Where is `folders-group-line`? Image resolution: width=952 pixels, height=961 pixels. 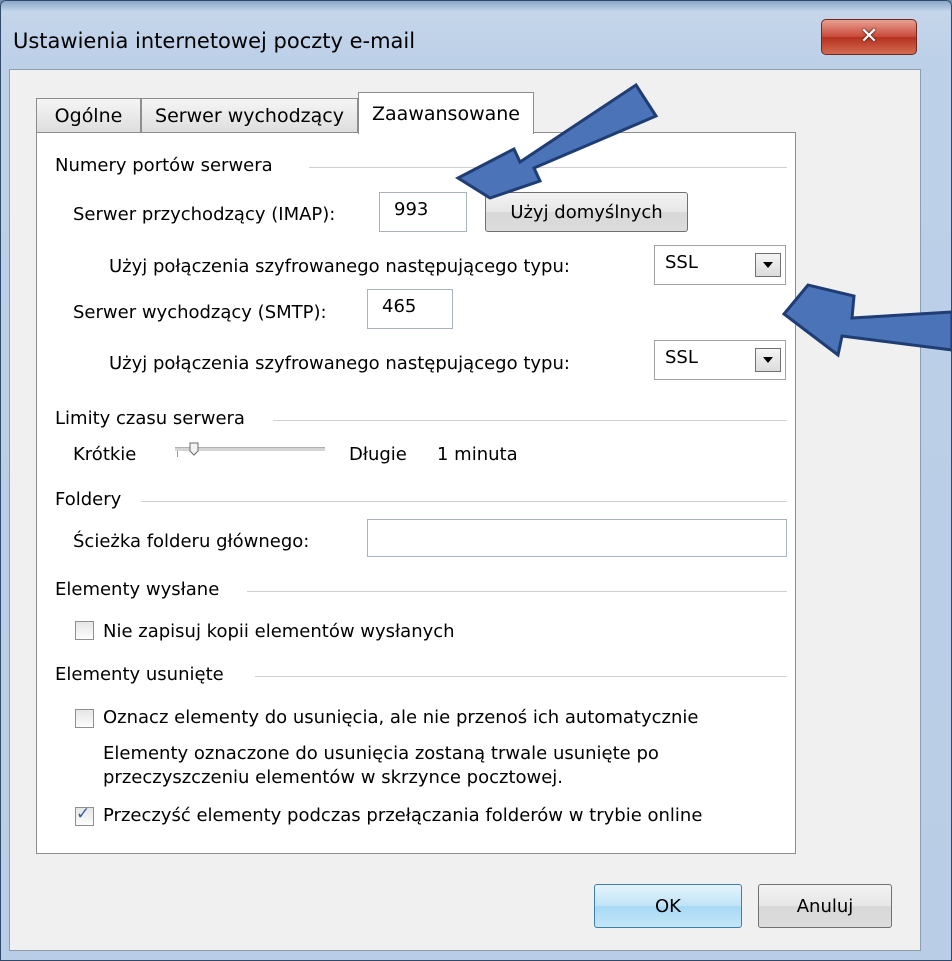
folders-group-line is located at coordinates (464, 501).